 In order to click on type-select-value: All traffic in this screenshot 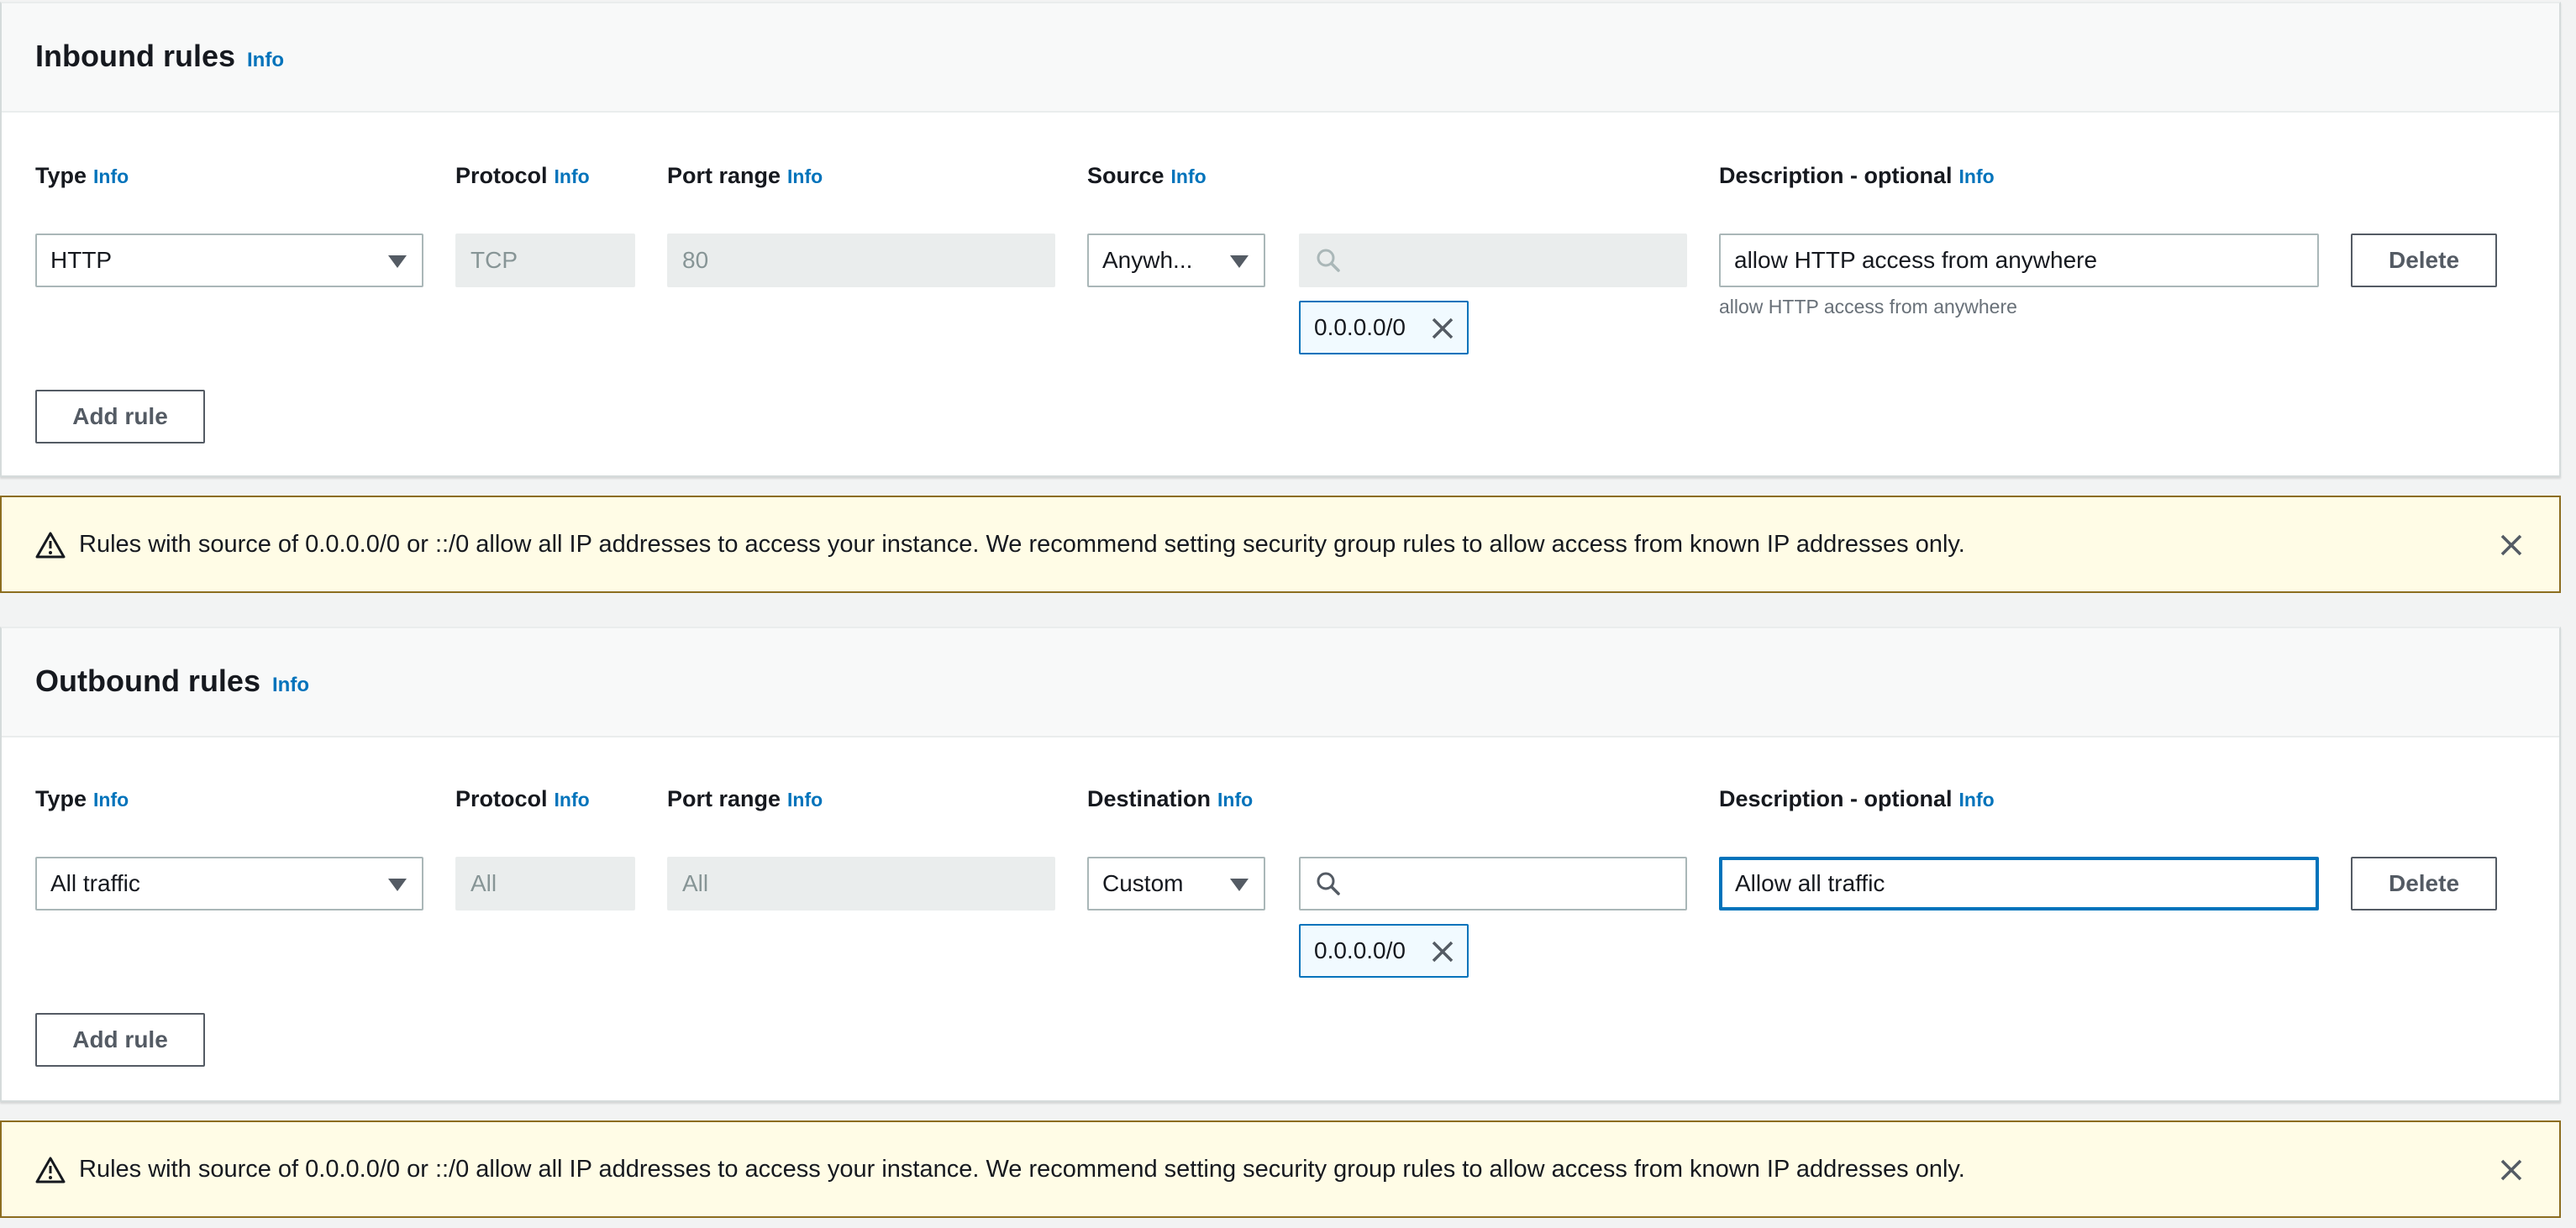, I will do `click(95, 883)`.